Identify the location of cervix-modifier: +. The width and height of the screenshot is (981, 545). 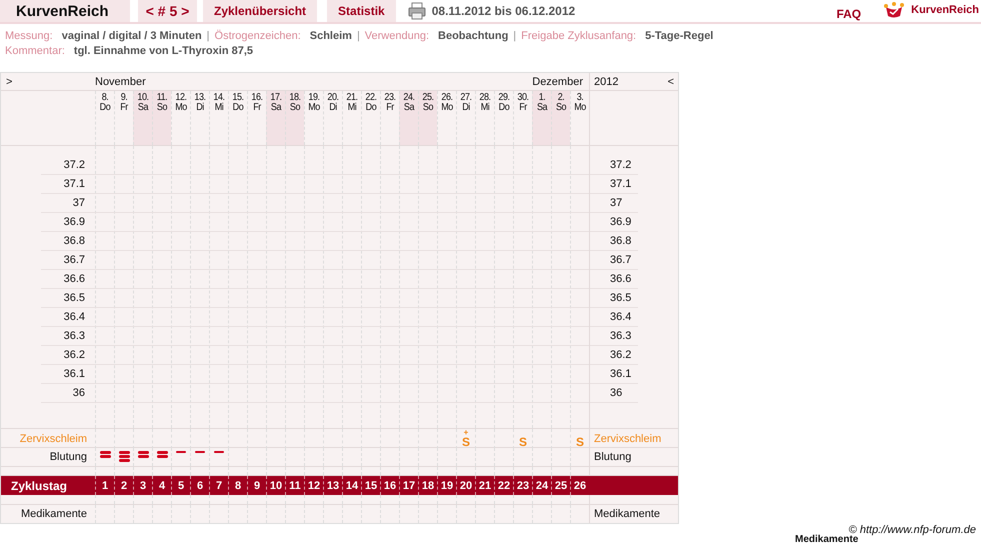
(466, 433).